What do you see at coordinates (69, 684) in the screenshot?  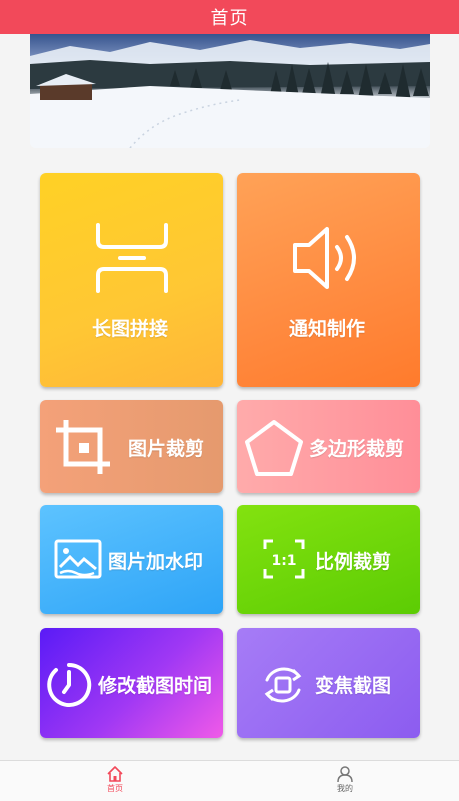 I see `clock-icon` at bounding box center [69, 684].